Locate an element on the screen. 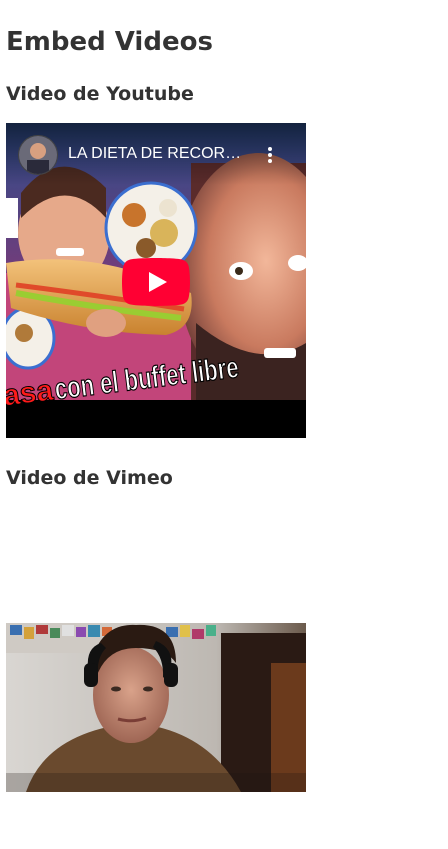 Image resolution: width=448 pixels, height=849 pixels. channel-avatar is located at coordinates (38, 155).